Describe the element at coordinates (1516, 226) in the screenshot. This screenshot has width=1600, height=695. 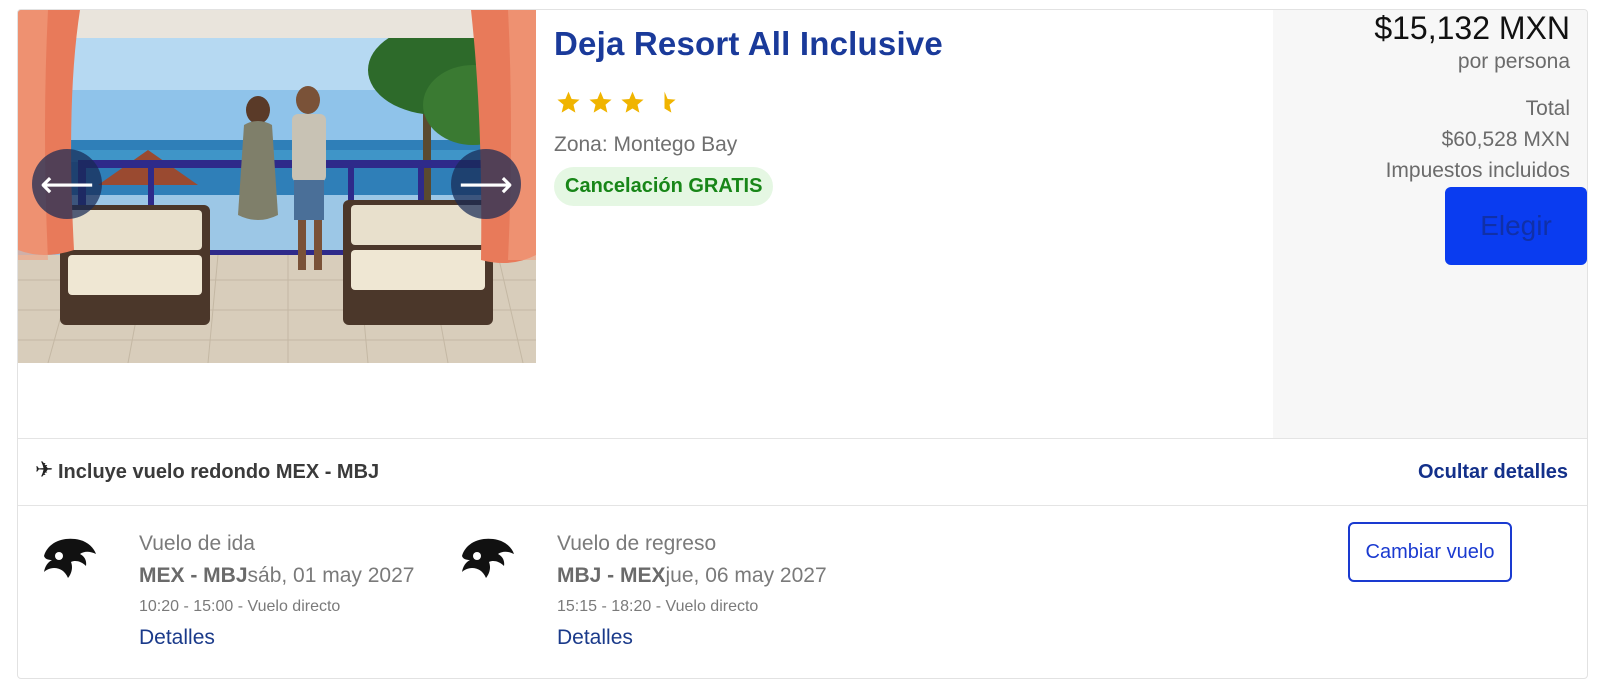
I see `choose-button: Elegir` at that location.